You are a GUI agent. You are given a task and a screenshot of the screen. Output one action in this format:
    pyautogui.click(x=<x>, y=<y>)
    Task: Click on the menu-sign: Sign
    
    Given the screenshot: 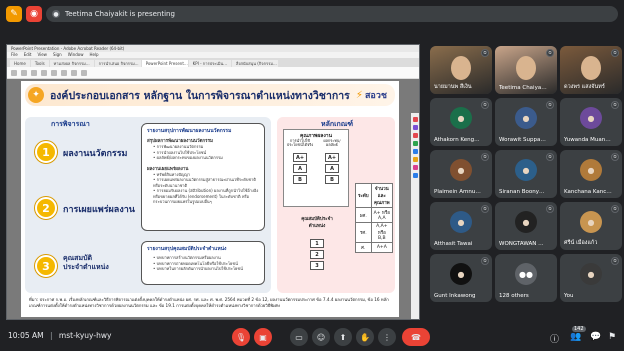 What is the action you would take?
    pyautogui.click(x=57, y=55)
    